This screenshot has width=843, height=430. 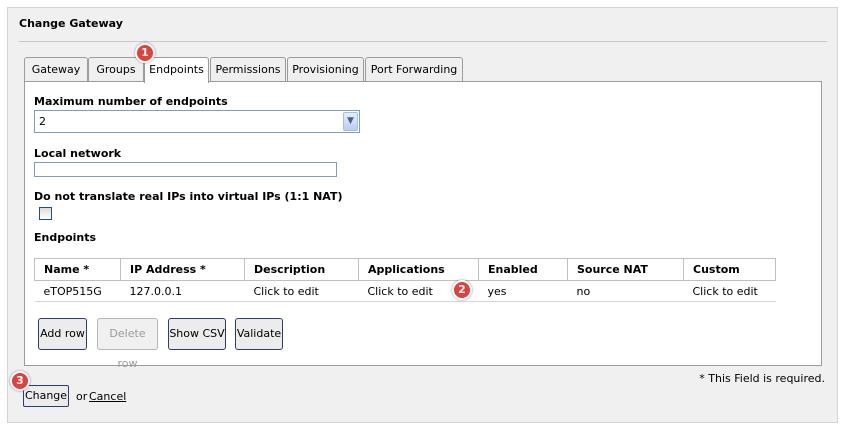 I want to click on panel-title: Change Gateway, so click(x=71, y=23).